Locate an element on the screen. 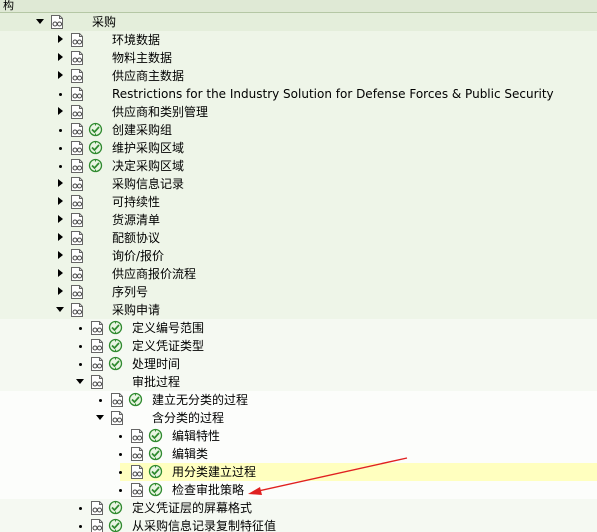 This screenshot has height=532, width=597. tree-node: 可持续性 is located at coordinates (298, 202).